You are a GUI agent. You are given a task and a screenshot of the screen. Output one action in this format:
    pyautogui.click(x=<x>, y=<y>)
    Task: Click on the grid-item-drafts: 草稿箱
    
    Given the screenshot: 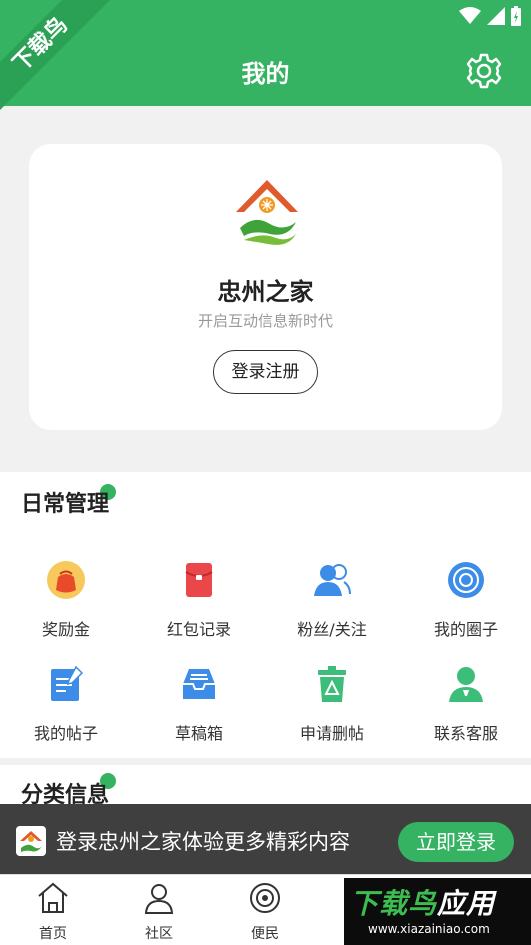 What is the action you would take?
    pyautogui.click(x=199, y=704)
    